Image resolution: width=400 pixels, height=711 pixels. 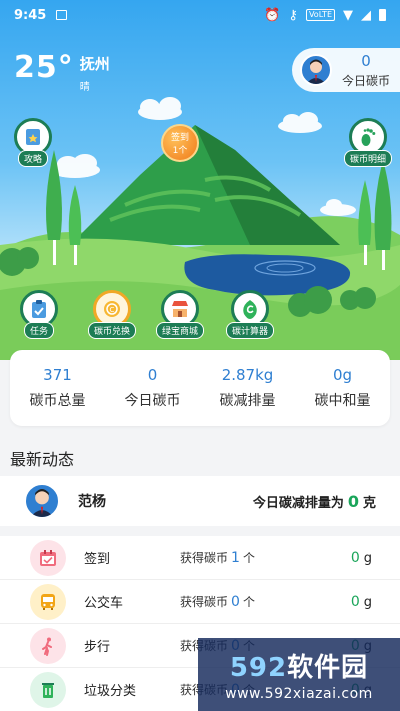 I want to click on coin-exchange-button: C 碳币兑换, so click(x=112, y=314).